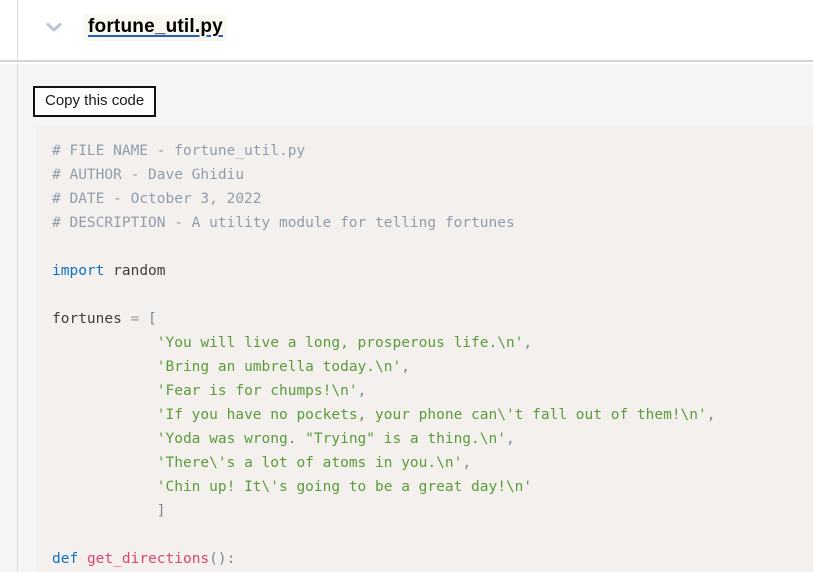  What do you see at coordinates (257, 391) in the screenshot?
I see `code-token-string: 'Fear is for chumps!\n'` at bounding box center [257, 391].